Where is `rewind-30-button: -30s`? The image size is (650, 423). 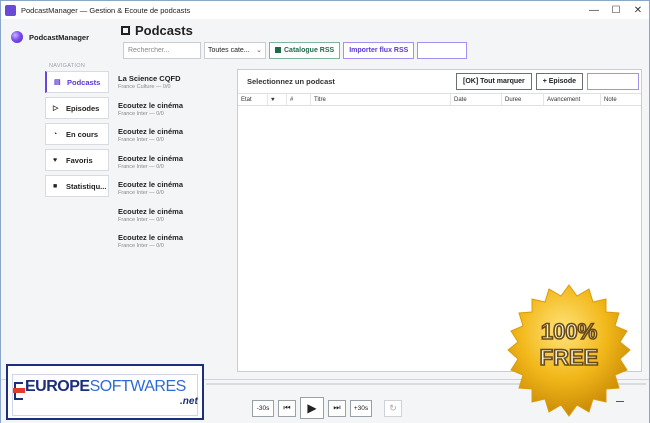
rewind-30-button: -30s is located at coordinates (263, 408).